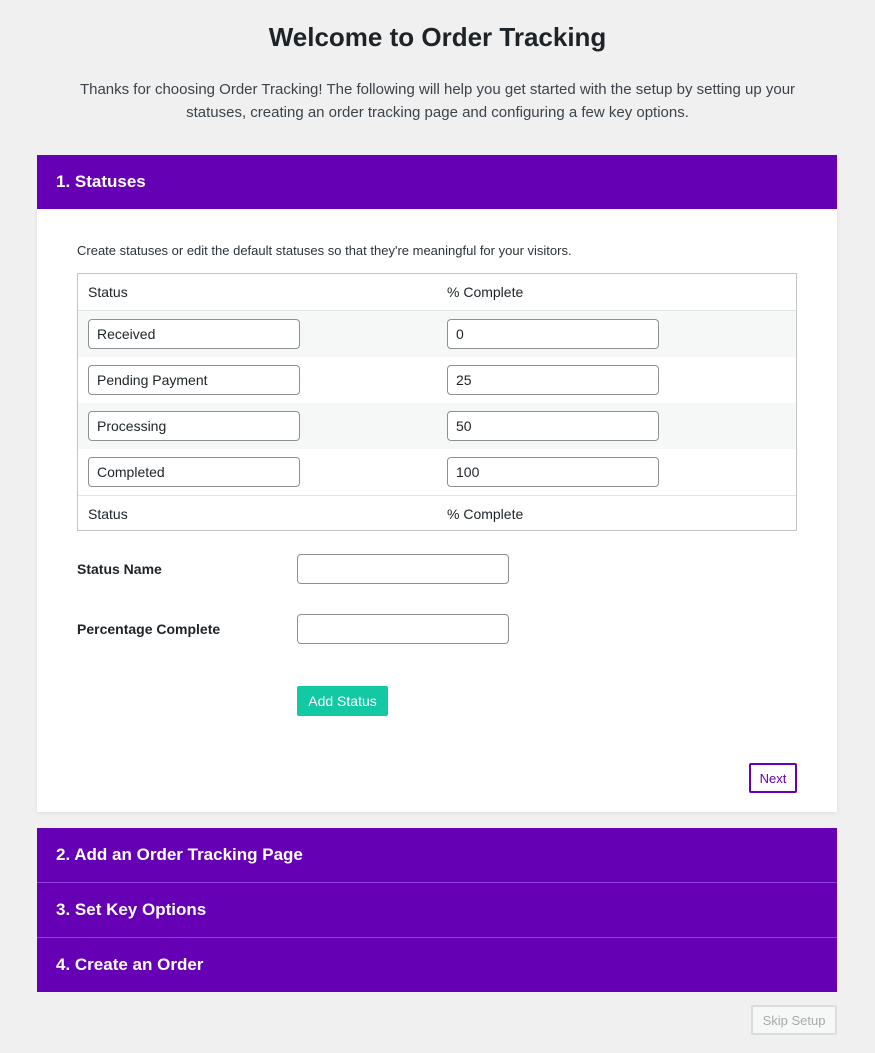  Describe the element at coordinates (108, 292) in the screenshot. I see `column-header-status: Status` at that location.